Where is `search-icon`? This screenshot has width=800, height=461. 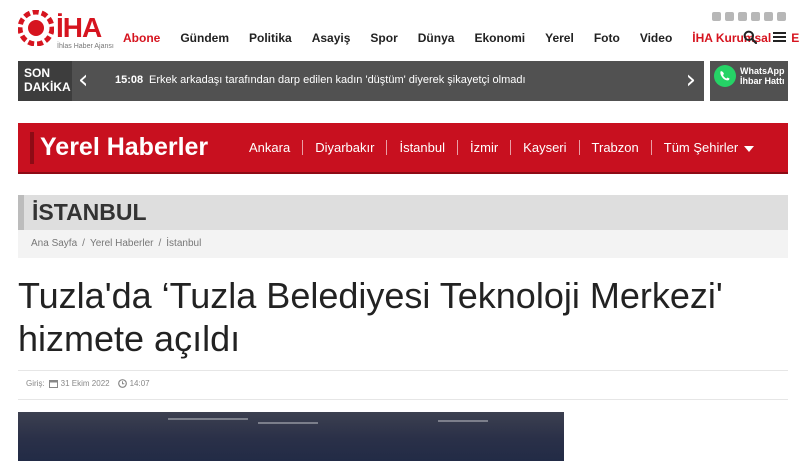 search-icon is located at coordinates (750, 37).